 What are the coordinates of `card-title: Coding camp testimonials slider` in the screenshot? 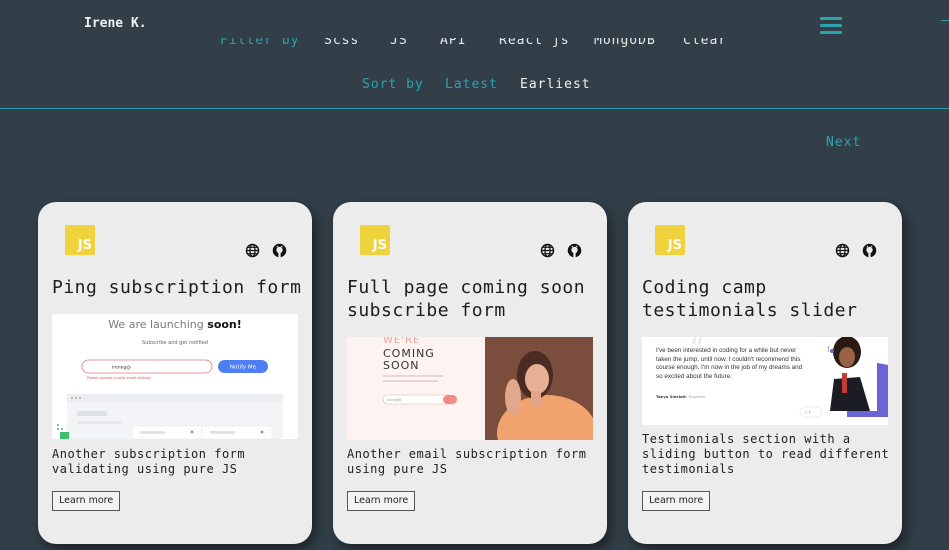 It's located at (750, 299).